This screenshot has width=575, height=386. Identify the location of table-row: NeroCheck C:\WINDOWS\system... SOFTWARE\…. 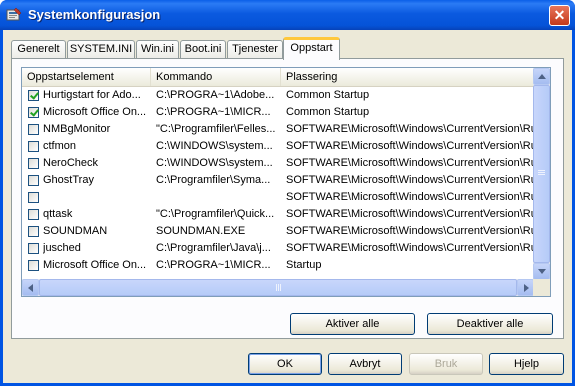
(278, 163).